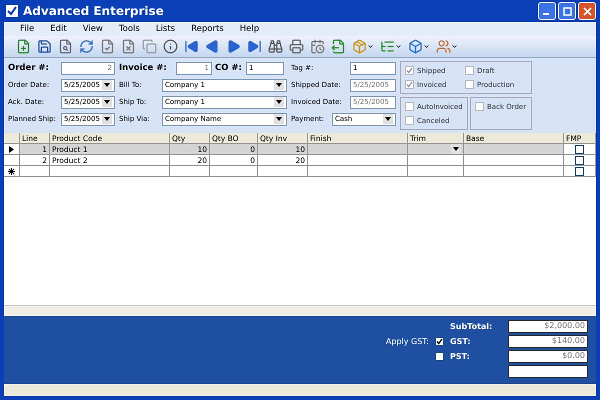 This screenshot has height=400, width=600. Describe the element at coordinates (44, 46) in the screenshot. I see `save-icon` at that location.